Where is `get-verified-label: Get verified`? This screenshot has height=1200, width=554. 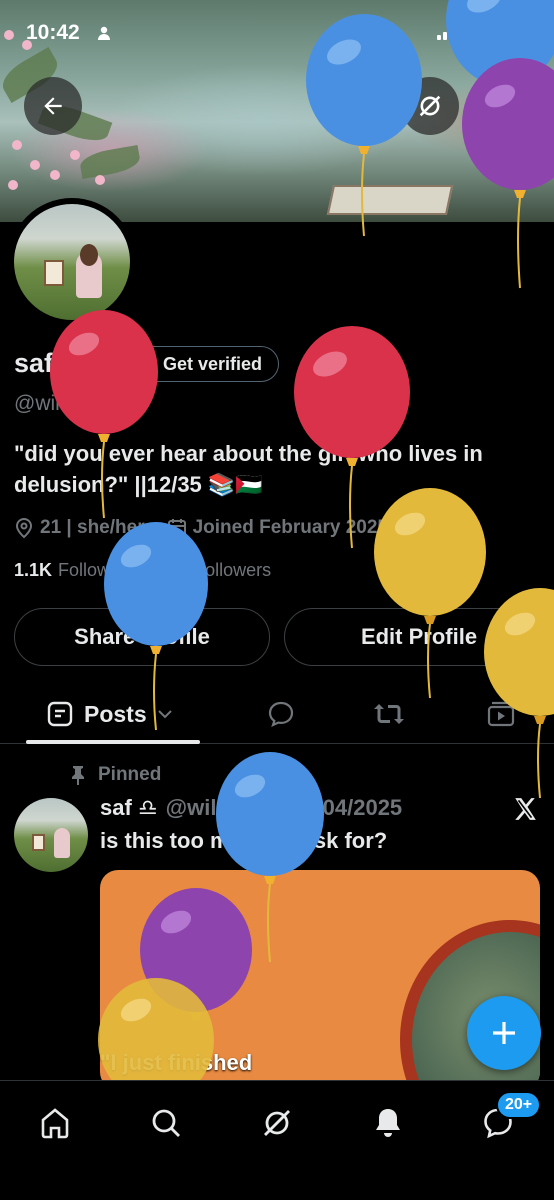
get-verified-label: Get verified is located at coordinates (213, 363).